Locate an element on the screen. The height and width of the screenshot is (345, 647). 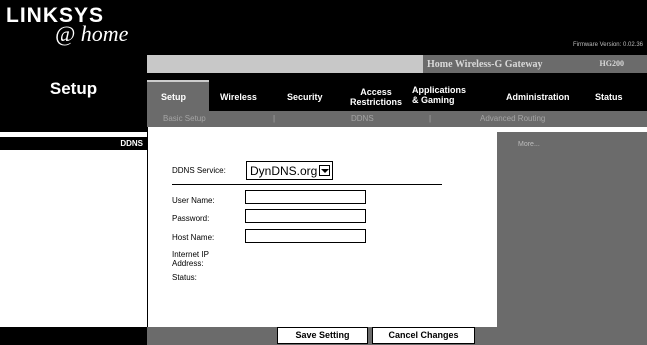
left-section-panel is located at coordinates (73, 229).